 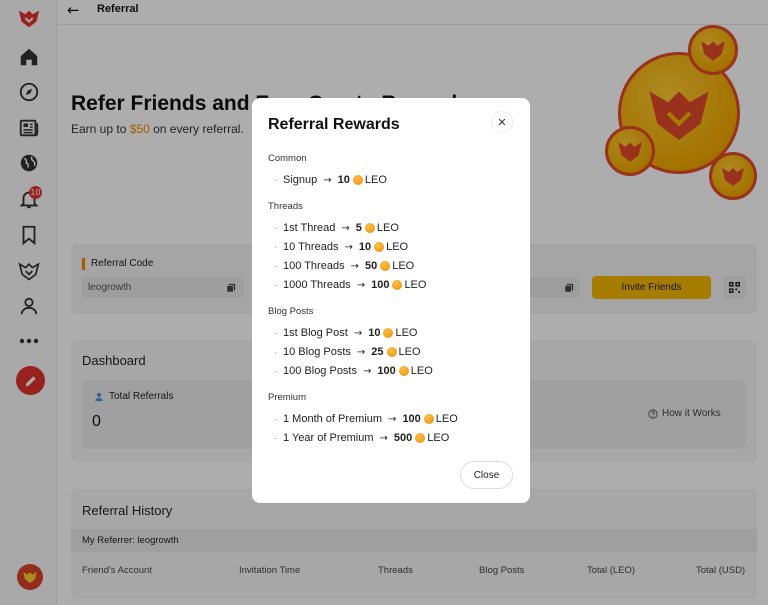 What do you see at coordinates (285, 206) in the screenshot?
I see `section-title: Threads` at bounding box center [285, 206].